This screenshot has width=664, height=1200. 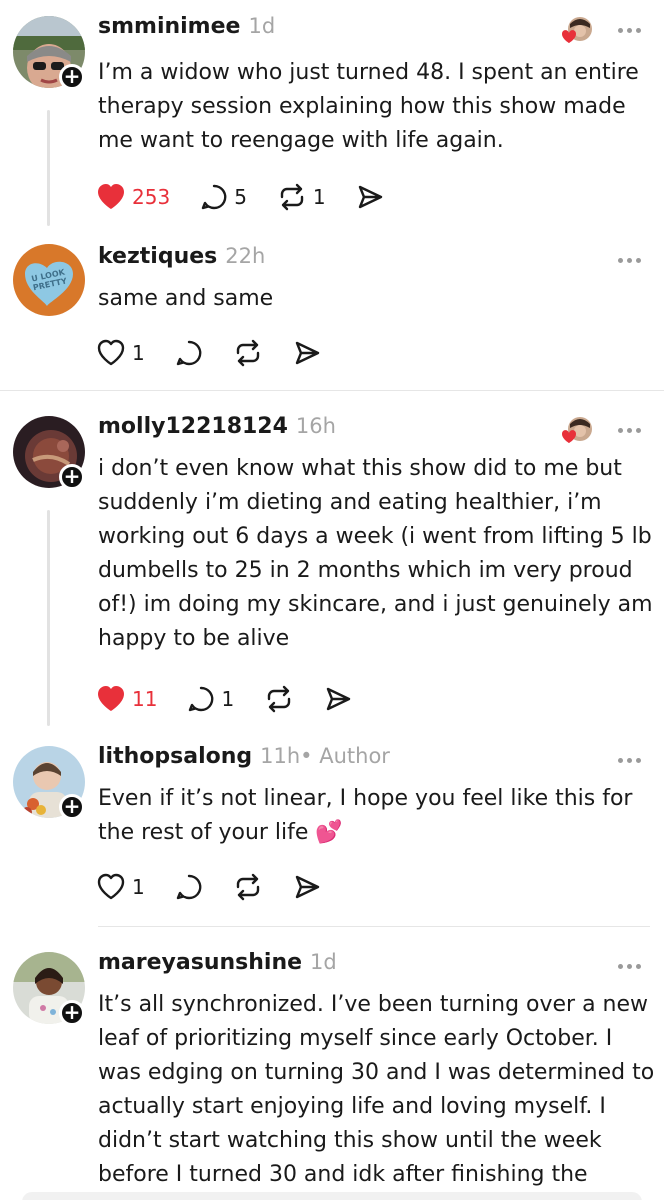 I want to click on timestamp: 22h, so click(x=245, y=256).